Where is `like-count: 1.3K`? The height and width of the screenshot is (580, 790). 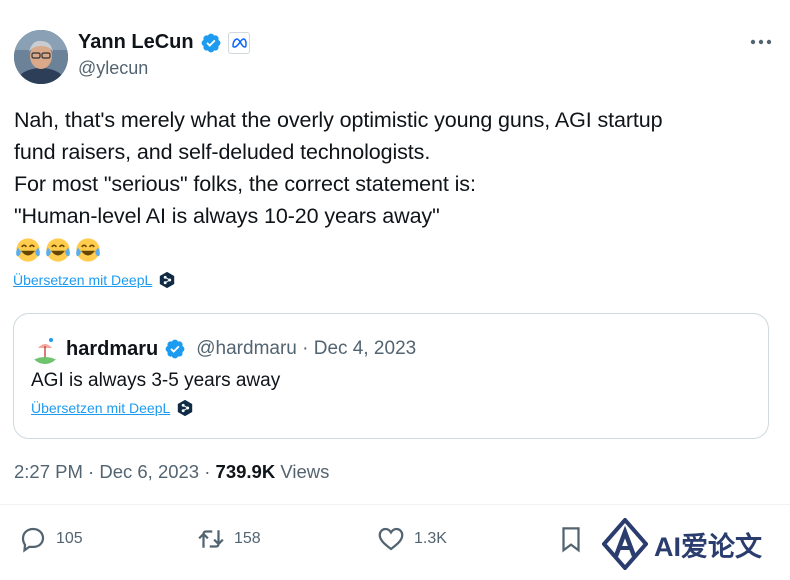 like-count: 1.3K is located at coordinates (430, 538).